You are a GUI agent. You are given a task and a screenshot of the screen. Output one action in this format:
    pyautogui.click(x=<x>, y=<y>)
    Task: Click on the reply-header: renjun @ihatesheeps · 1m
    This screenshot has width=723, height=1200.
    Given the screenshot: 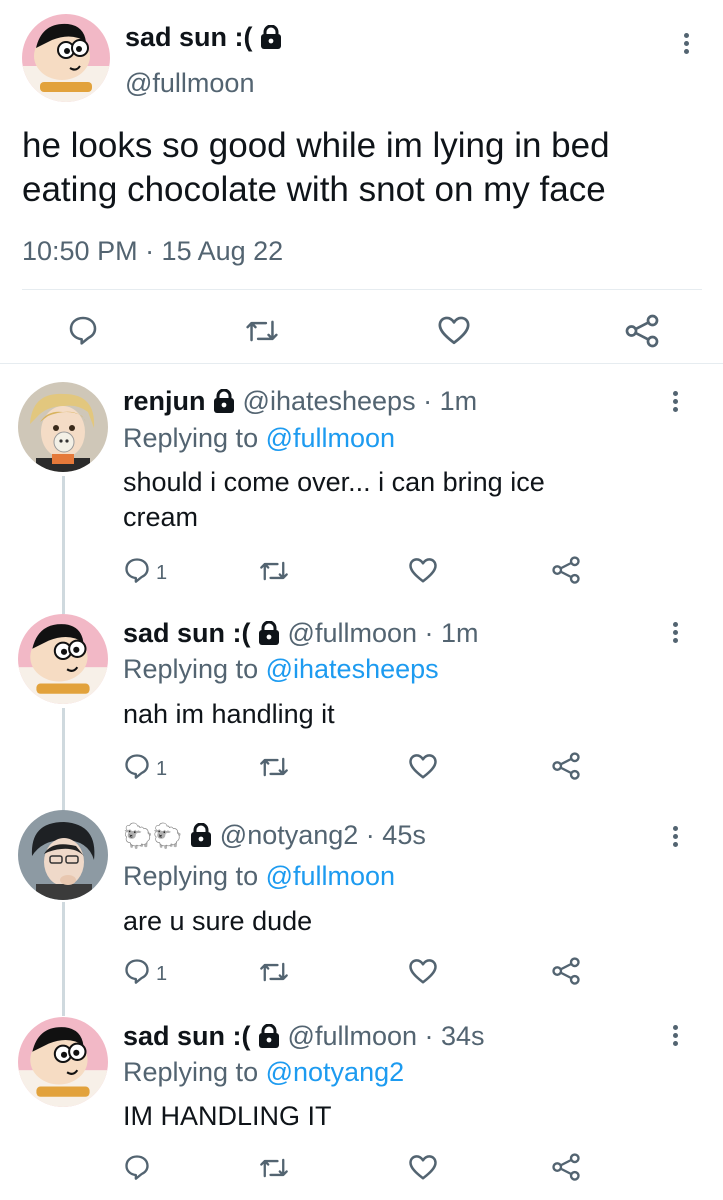 What is the action you would take?
    pyautogui.click(x=300, y=403)
    